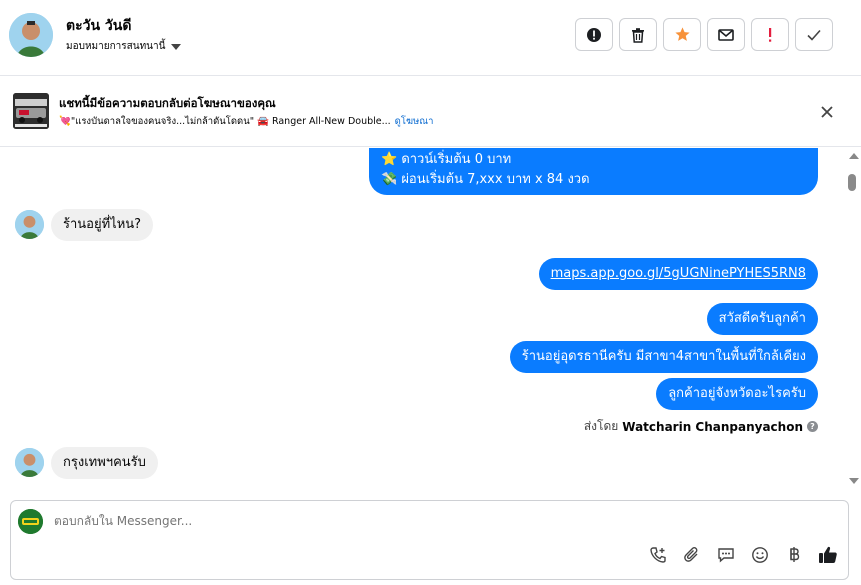  Describe the element at coordinates (678, 274) in the screenshot. I see `map-link-message: maps.app.goo.gl/5gUGNinePYHES5RN8` at that location.